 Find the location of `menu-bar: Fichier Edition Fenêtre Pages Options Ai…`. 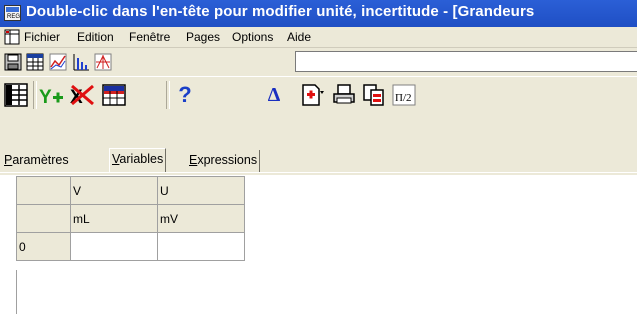

menu-bar: Fichier Edition Fenêtre Pages Options Ai… is located at coordinates (318, 37).